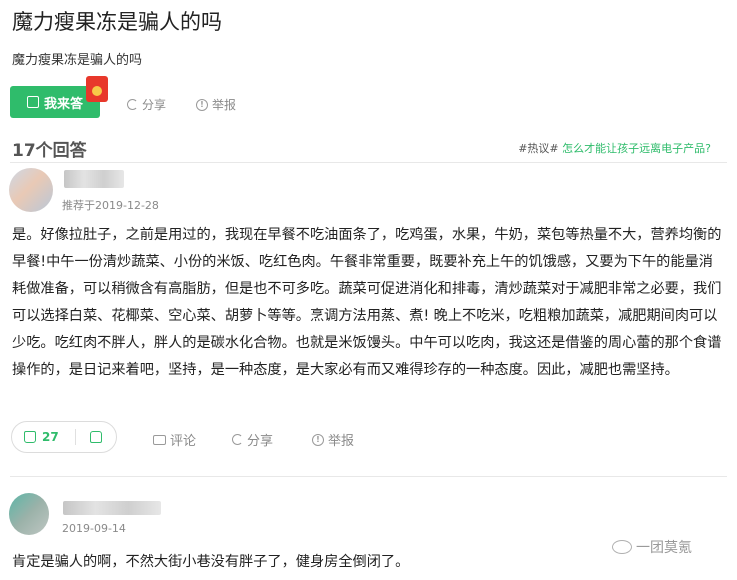 This screenshot has height=580, width=737. I want to click on answer-share-label: 分享, so click(260, 441).